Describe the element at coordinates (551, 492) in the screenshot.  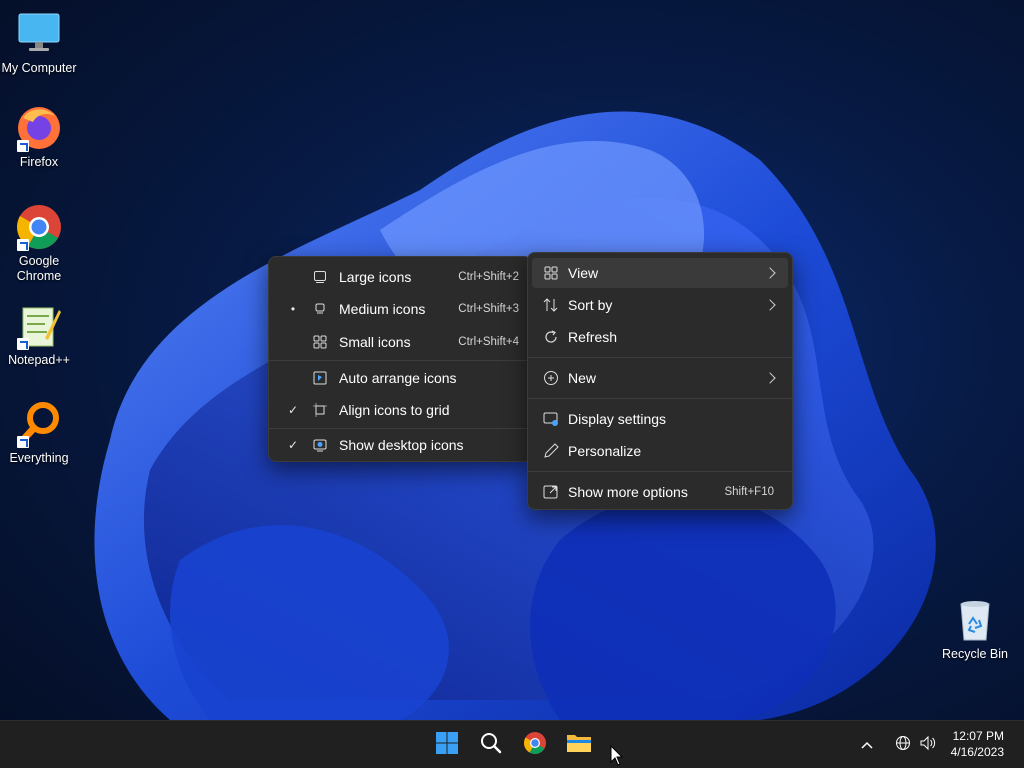
I see `open-external-icon` at that location.